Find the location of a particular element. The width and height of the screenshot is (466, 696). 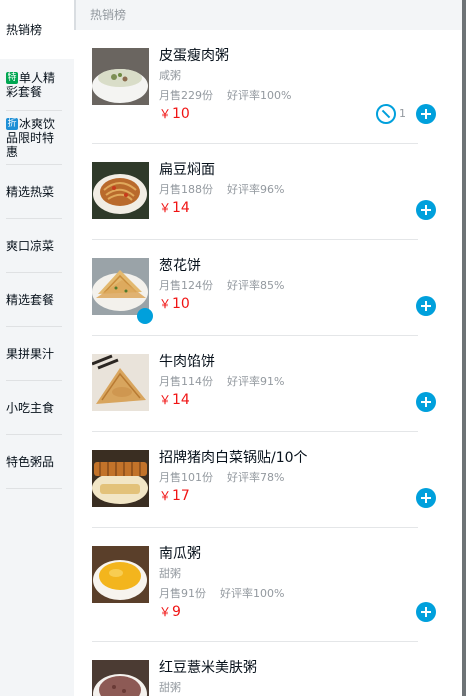

food-sales: 月售124份 is located at coordinates (186, 285).